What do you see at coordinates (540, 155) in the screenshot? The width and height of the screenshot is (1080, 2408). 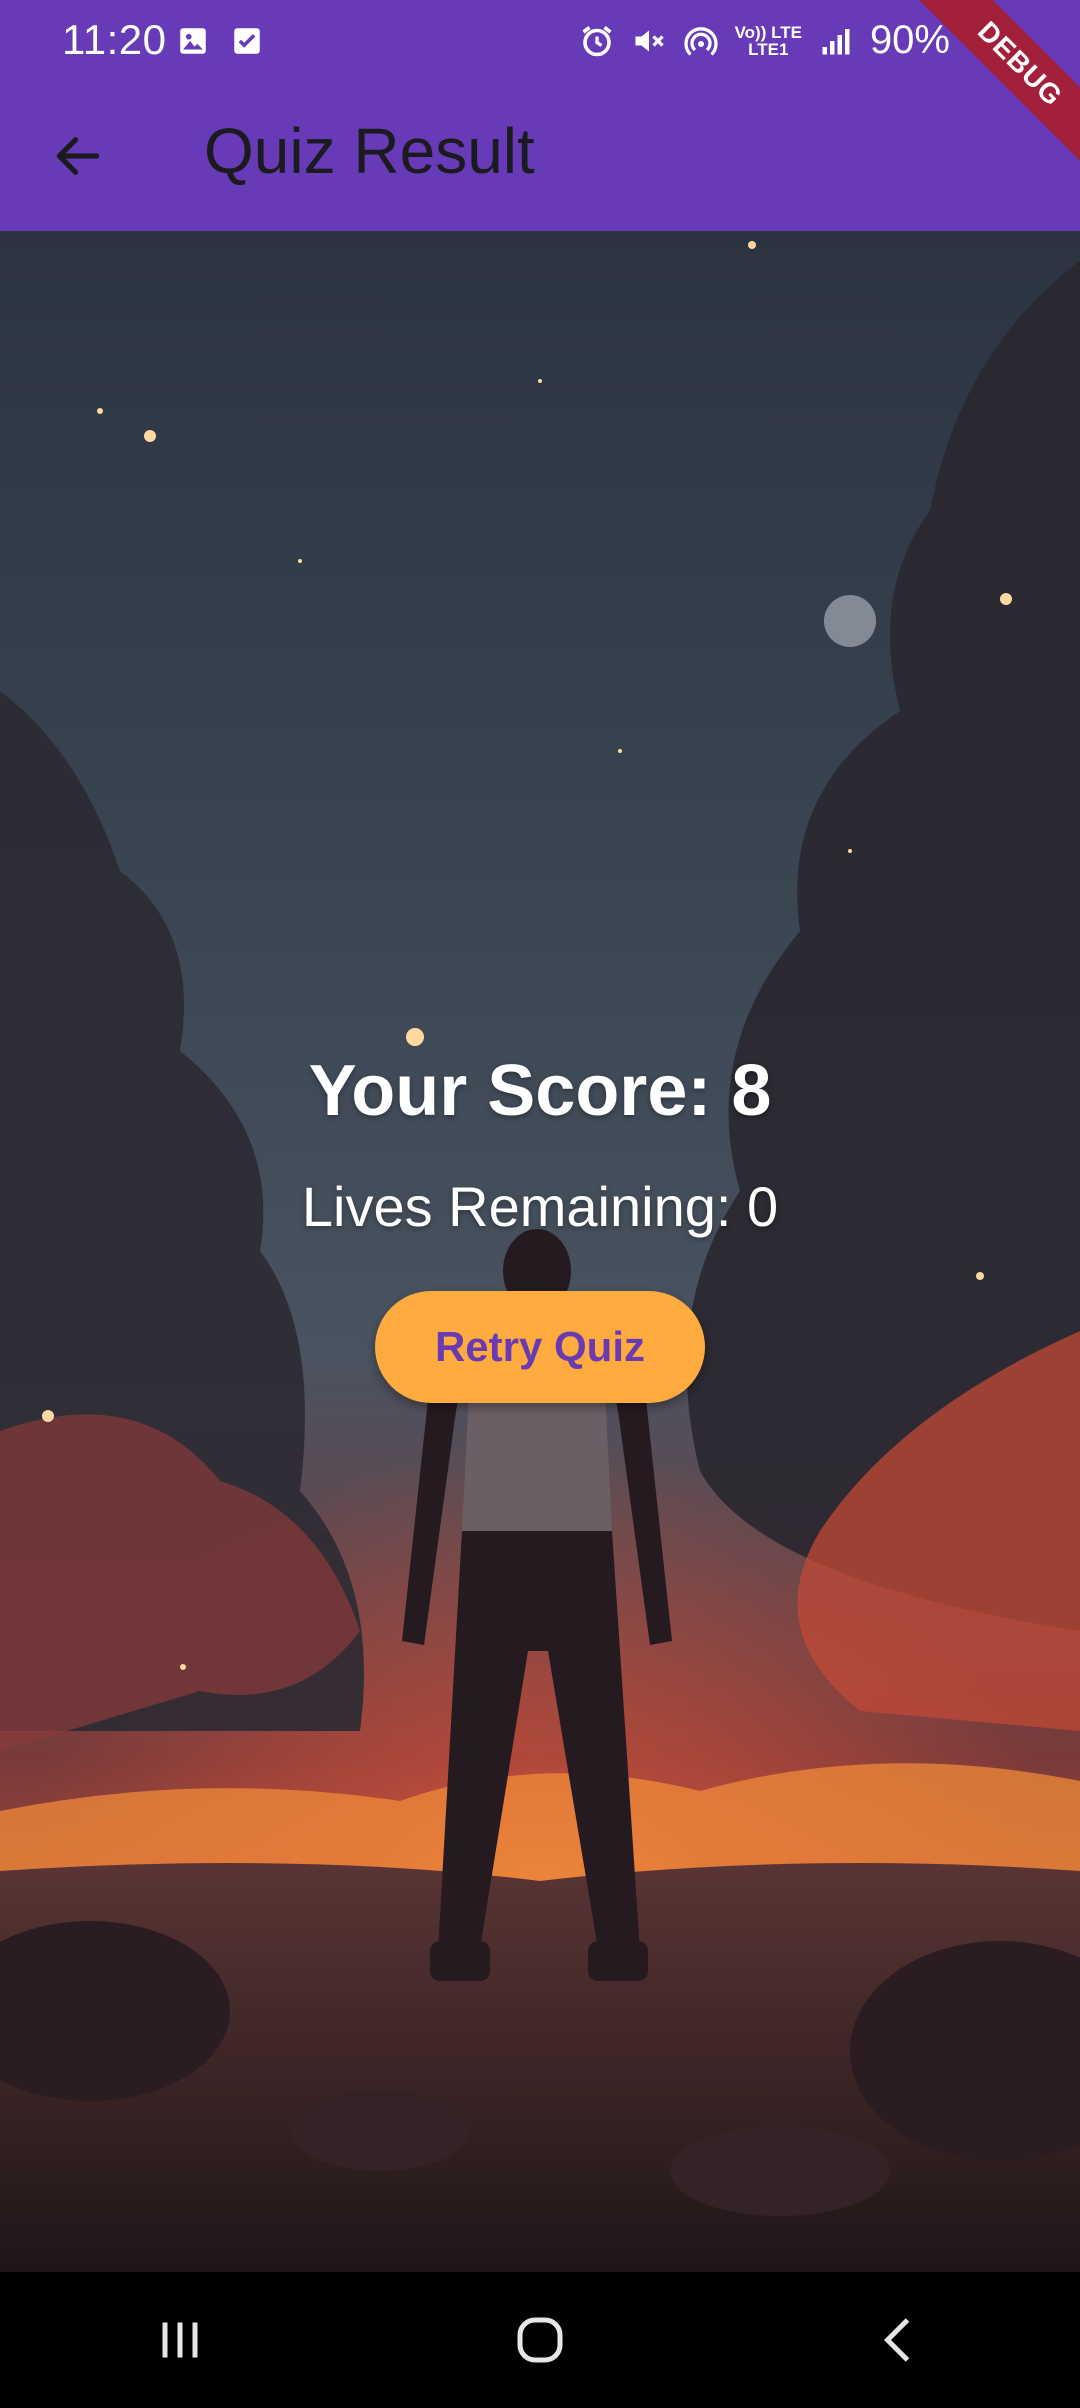 I see `app-bar: Quiz Result` at bounding box center [540, 155].